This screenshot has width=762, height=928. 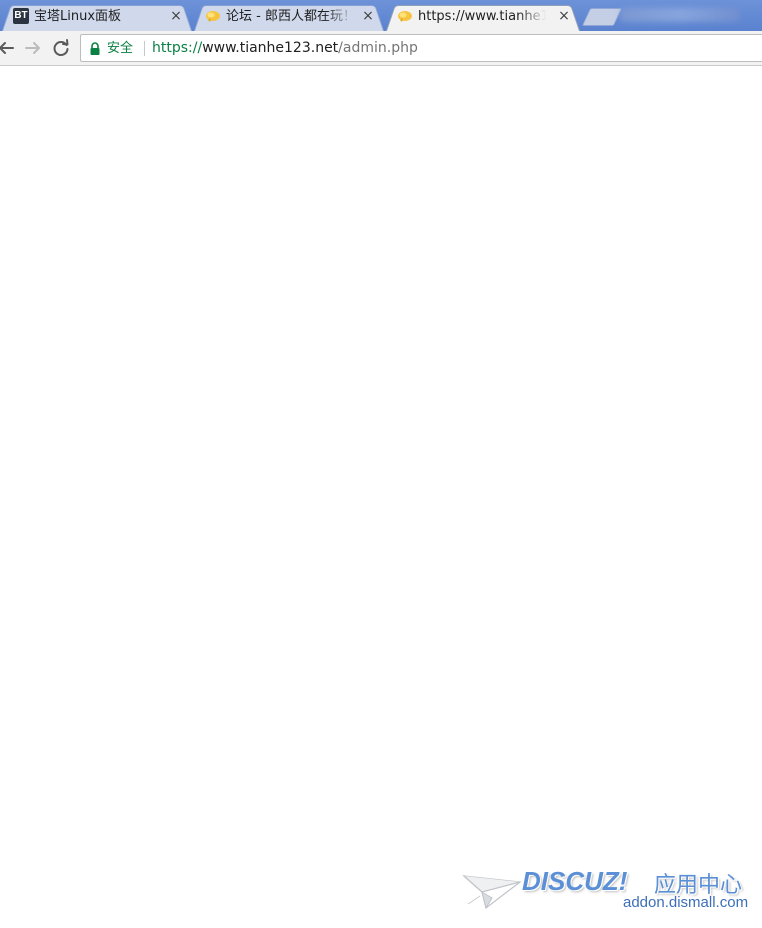 I want to click on tab-title: 宝塔Linux面板, so click(x=78, y=16).